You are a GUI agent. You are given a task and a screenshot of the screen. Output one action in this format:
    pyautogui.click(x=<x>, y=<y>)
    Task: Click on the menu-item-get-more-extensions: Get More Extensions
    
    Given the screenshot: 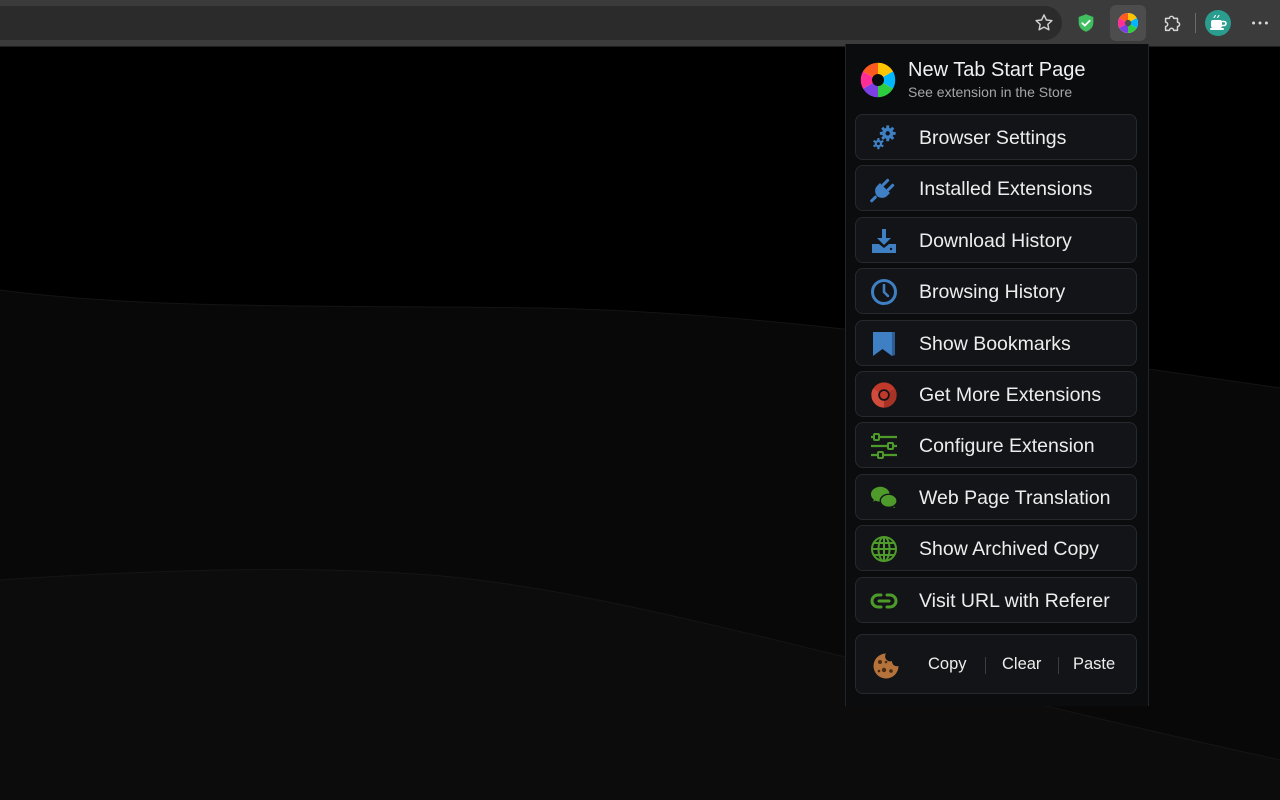 What is the action you would take?
    pyautogui.click(x=996, y=394)
    